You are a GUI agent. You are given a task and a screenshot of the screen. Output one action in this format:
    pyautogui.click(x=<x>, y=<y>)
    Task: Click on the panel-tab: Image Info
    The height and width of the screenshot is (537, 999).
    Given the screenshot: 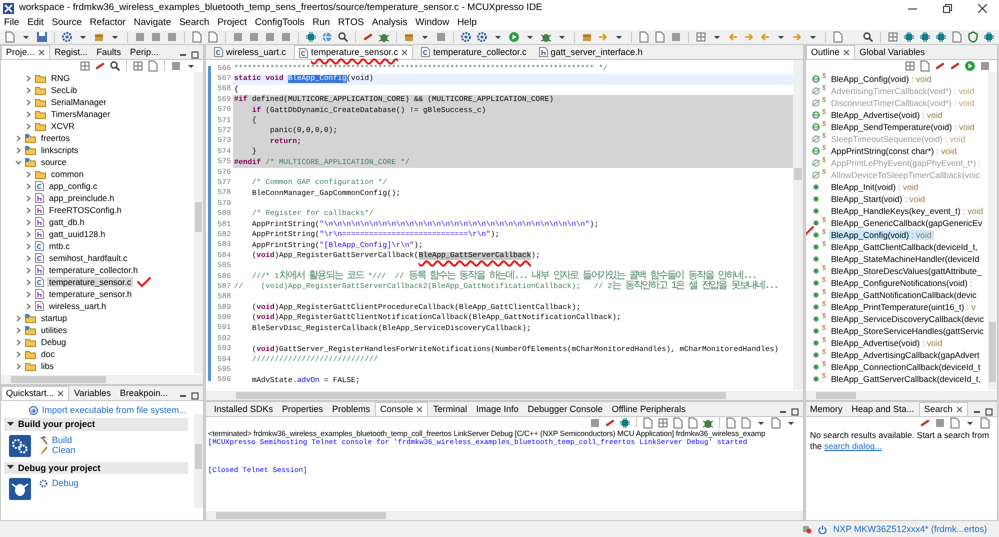 What is the action you would take?
    pyautogui.click(x=497, y=409)
    